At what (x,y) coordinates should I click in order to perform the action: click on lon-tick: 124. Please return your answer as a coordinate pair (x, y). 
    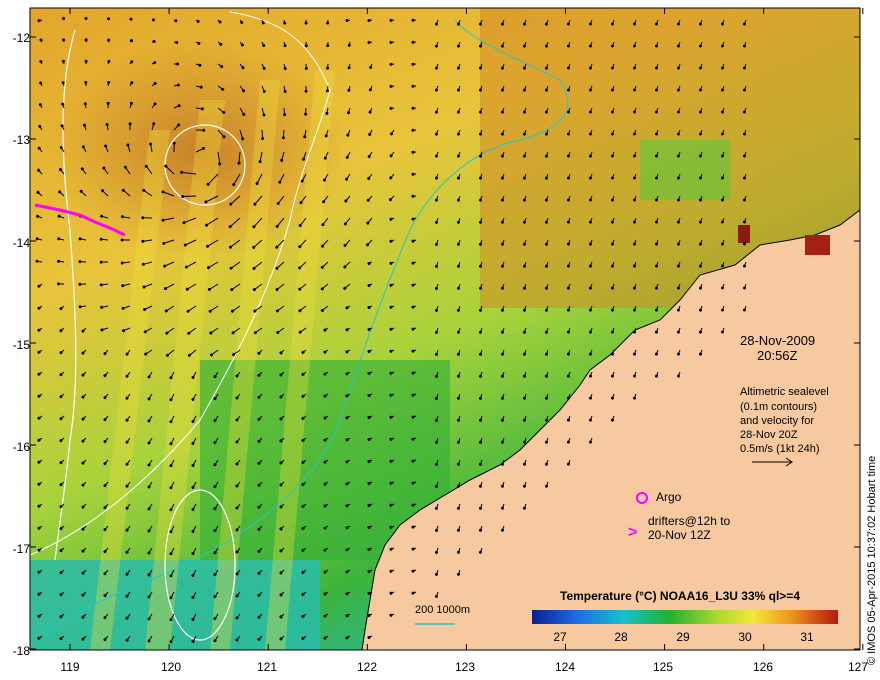
    Looking at the image, I should click on (565, 667).